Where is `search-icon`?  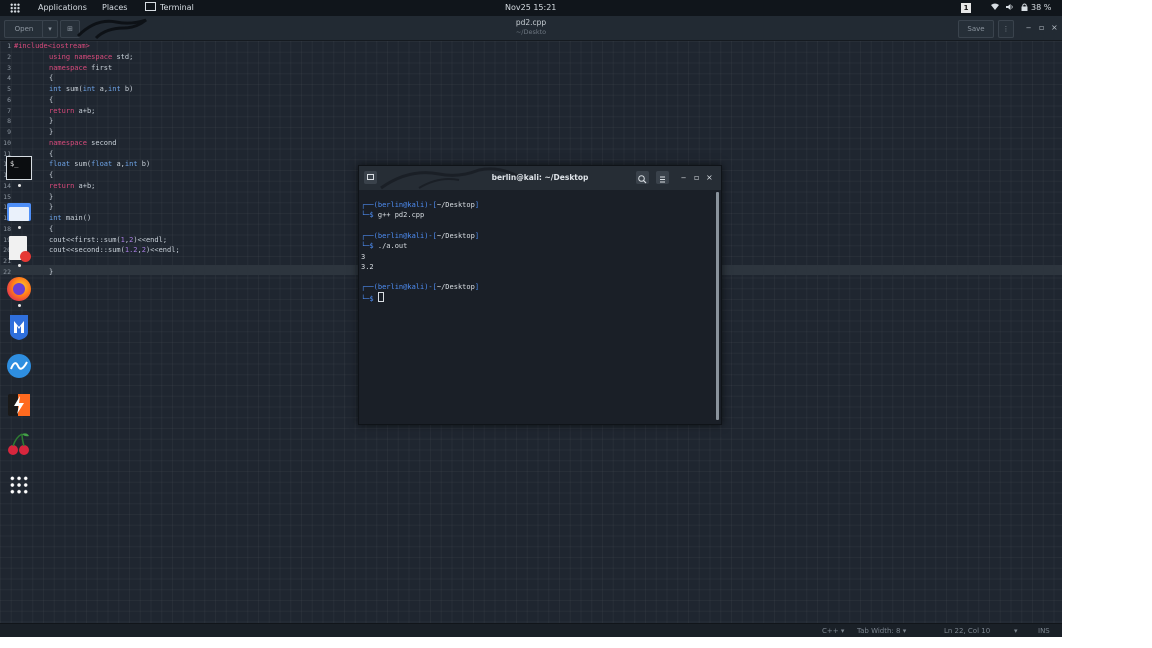 search-icon is located at coordinates (642, 179).